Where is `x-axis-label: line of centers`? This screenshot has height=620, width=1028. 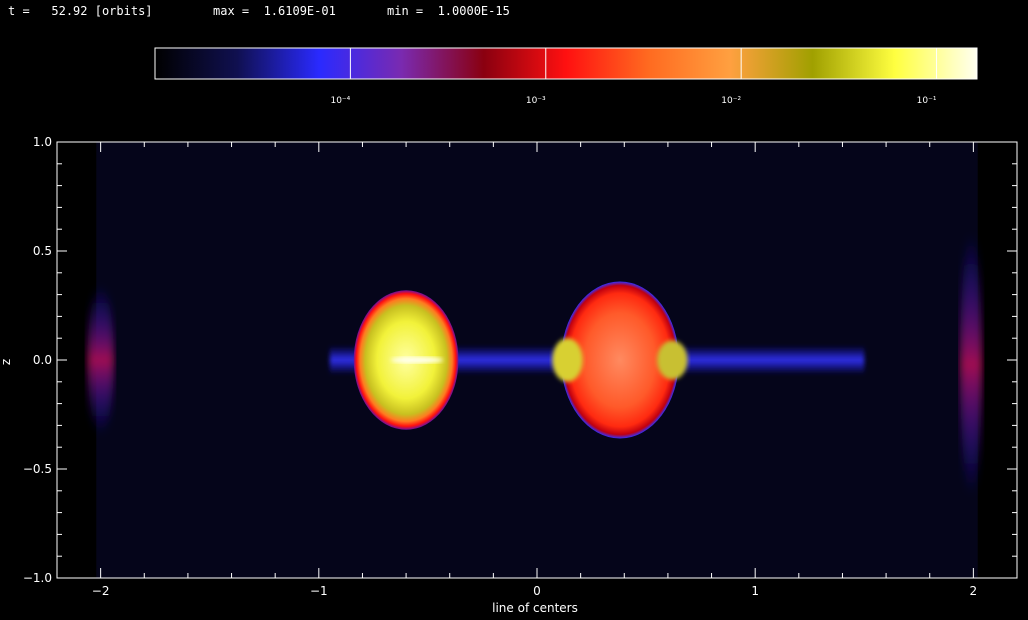
x-axis-label: line of centers is located at coordinates (535, 608).